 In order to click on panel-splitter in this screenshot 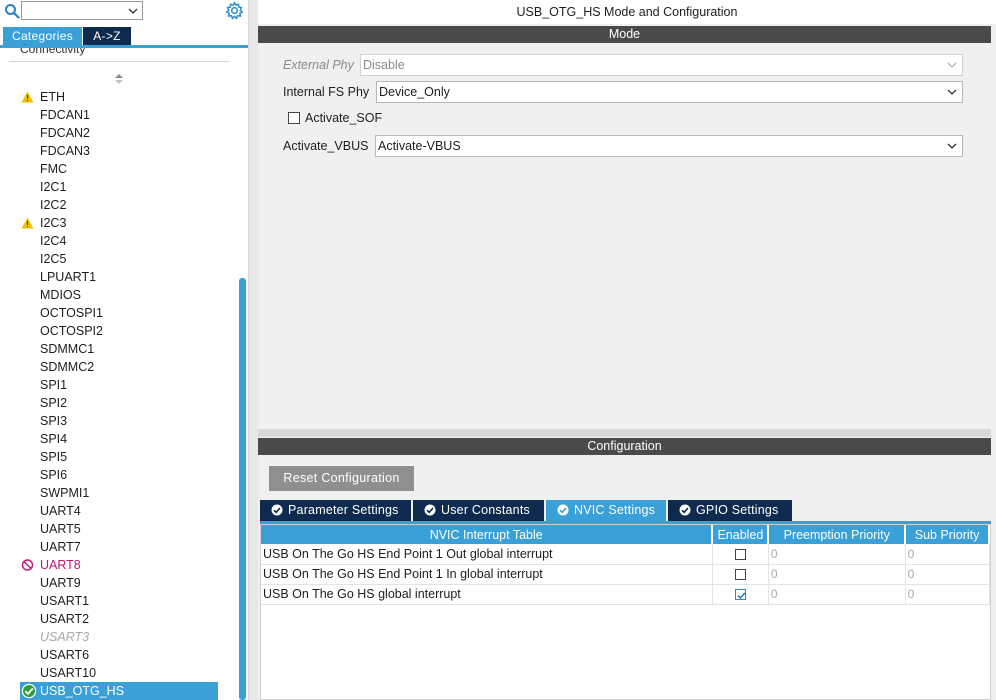, I will do `click(253, 350)`.